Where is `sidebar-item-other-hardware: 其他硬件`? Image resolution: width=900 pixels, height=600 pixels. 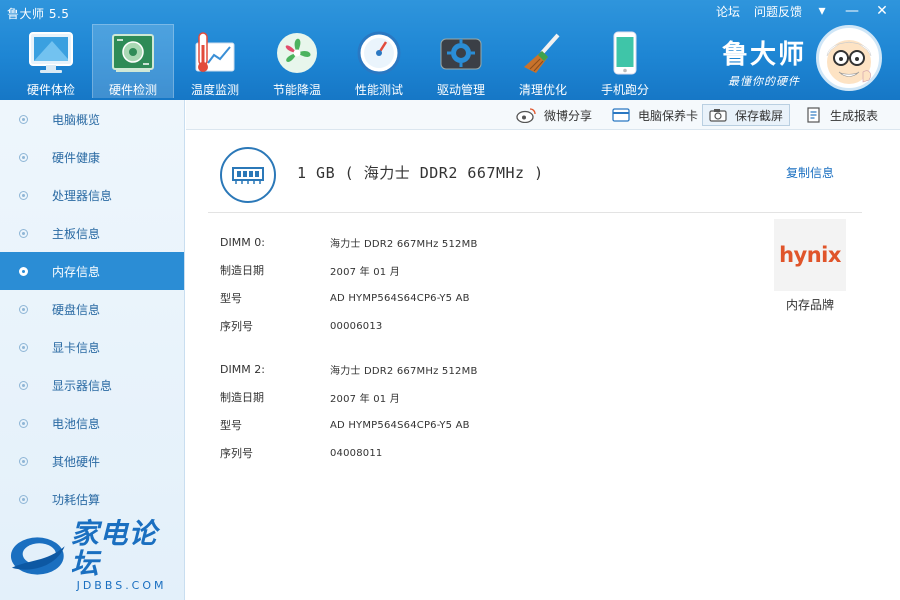
sidebar-item-other-hardware: 其他硬件 is located at coordinates (92, 461).